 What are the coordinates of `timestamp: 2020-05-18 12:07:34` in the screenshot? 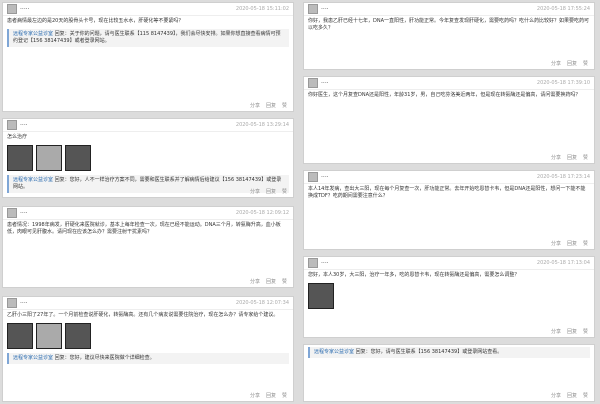 It's located at (262, 303).